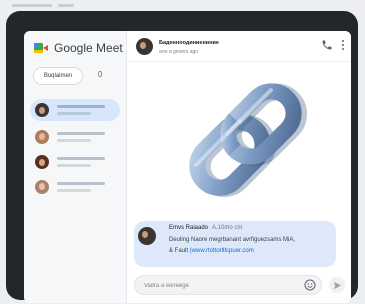 This screenshot has height=304, width=365. I want to click on emoji-icon, so click(310, 285).